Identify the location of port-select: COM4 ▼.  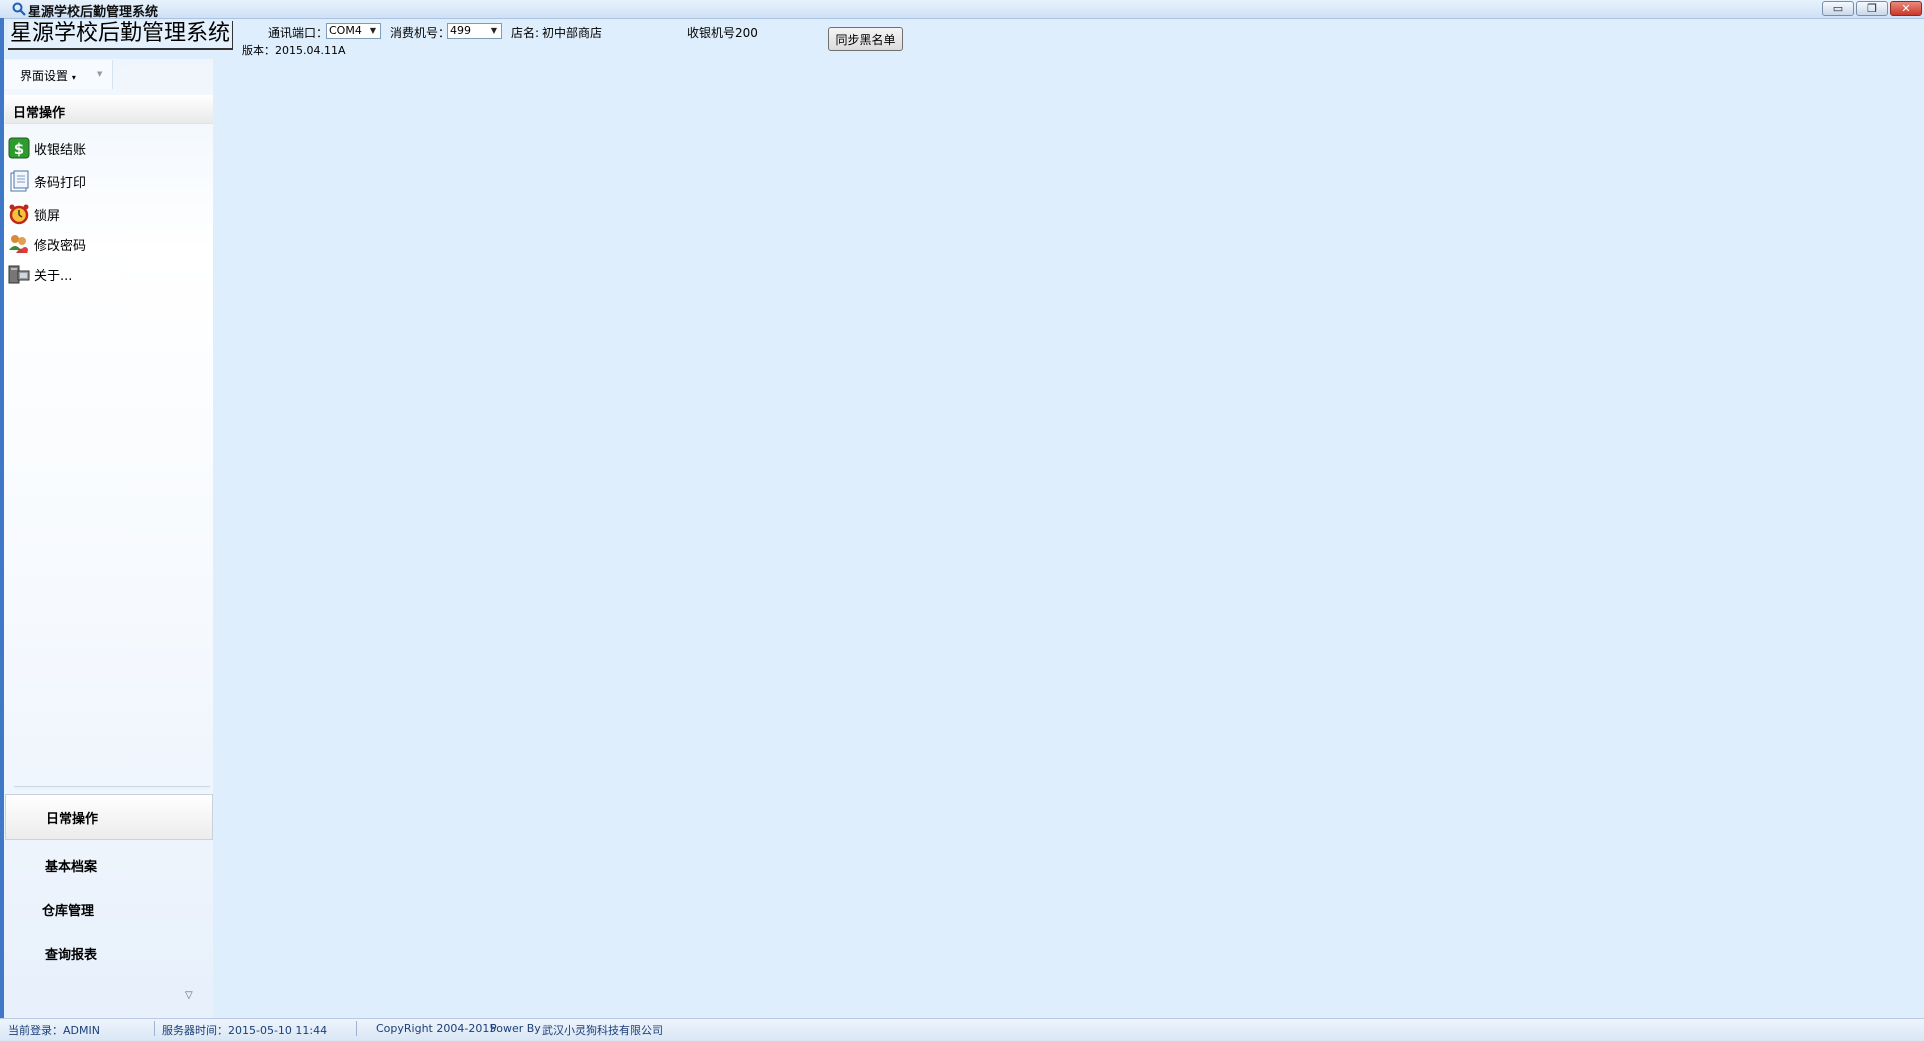
(353, 31).